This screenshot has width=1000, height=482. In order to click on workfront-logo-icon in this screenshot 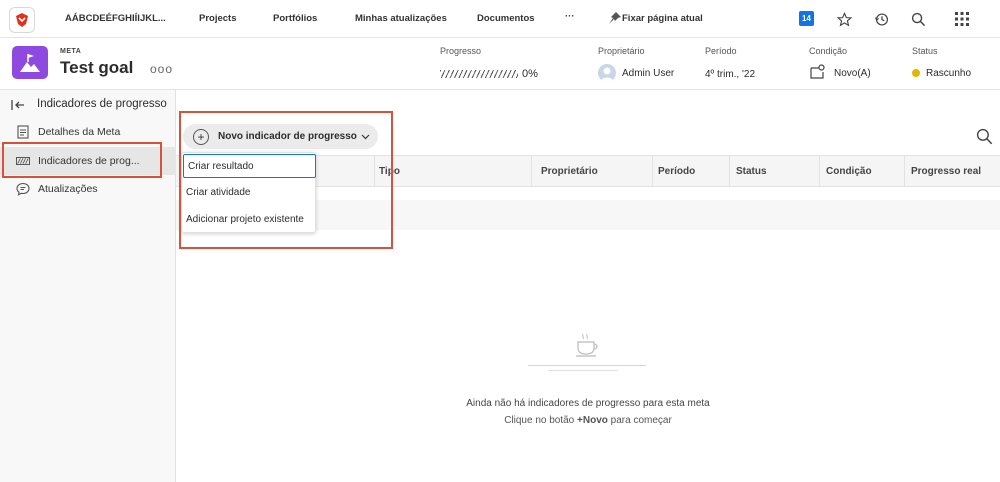, I will do `click(22, 20)`.